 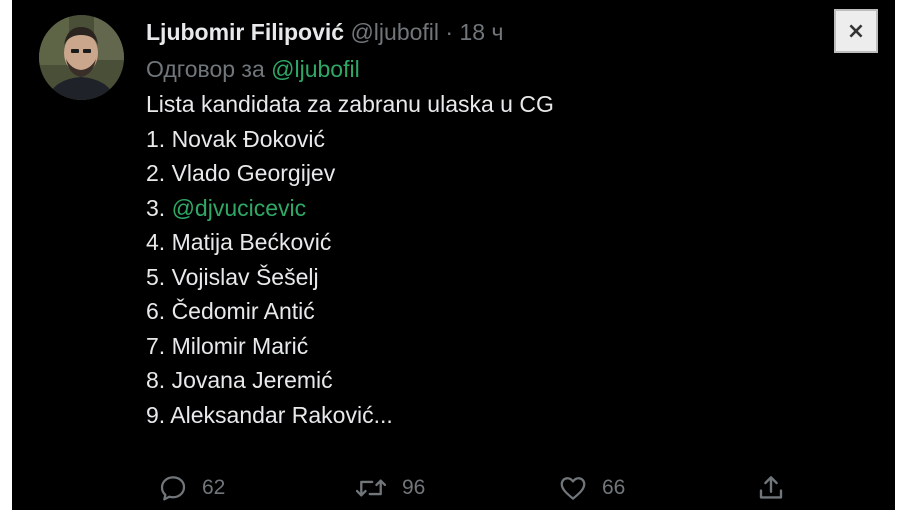 What do you see at coordinates (389, 488) in the screenshot?
I see `retweet-button: 96` at bounding box center [389, 488].